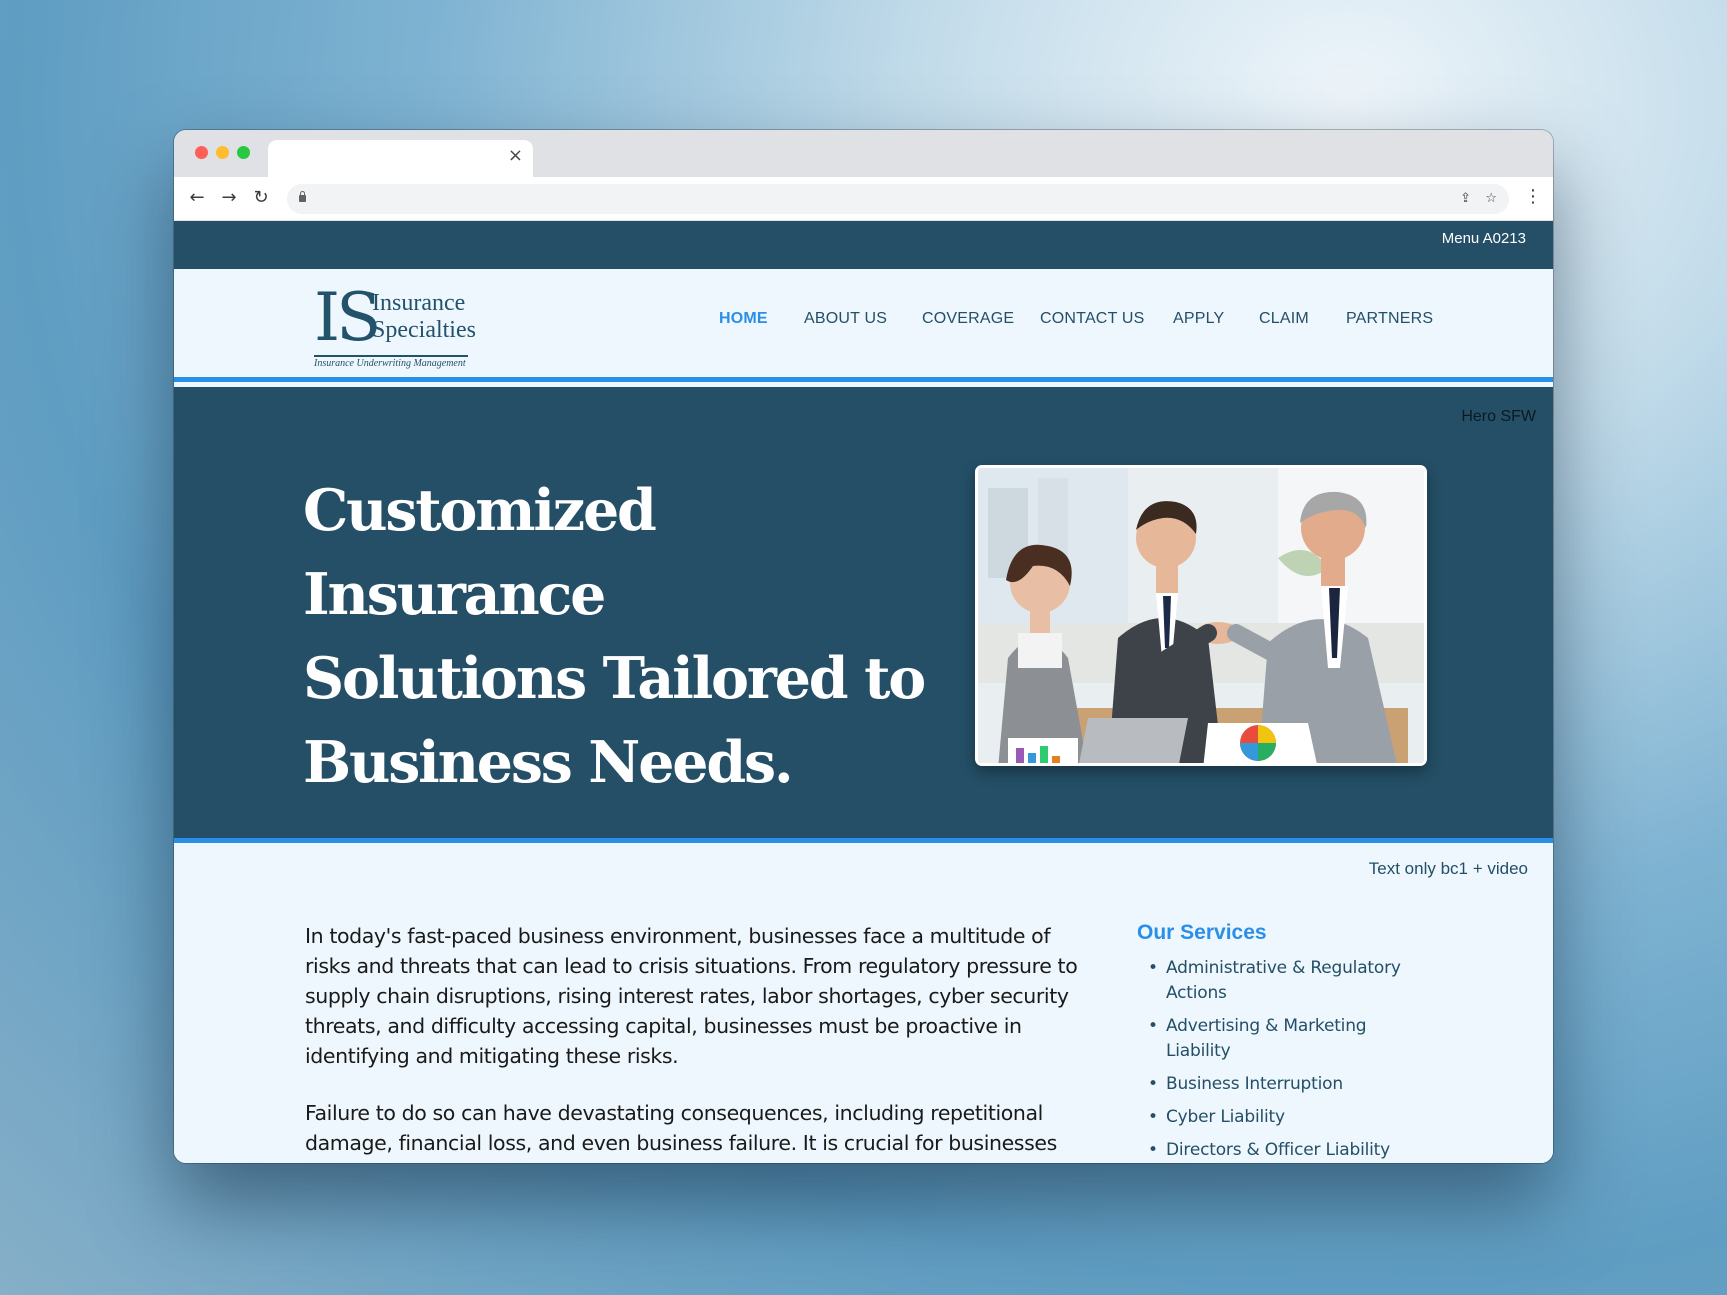 Image resolution: width=1727 pixels, height=1295 pixels. I want to click on maximize-window-button, so click(243, 152).